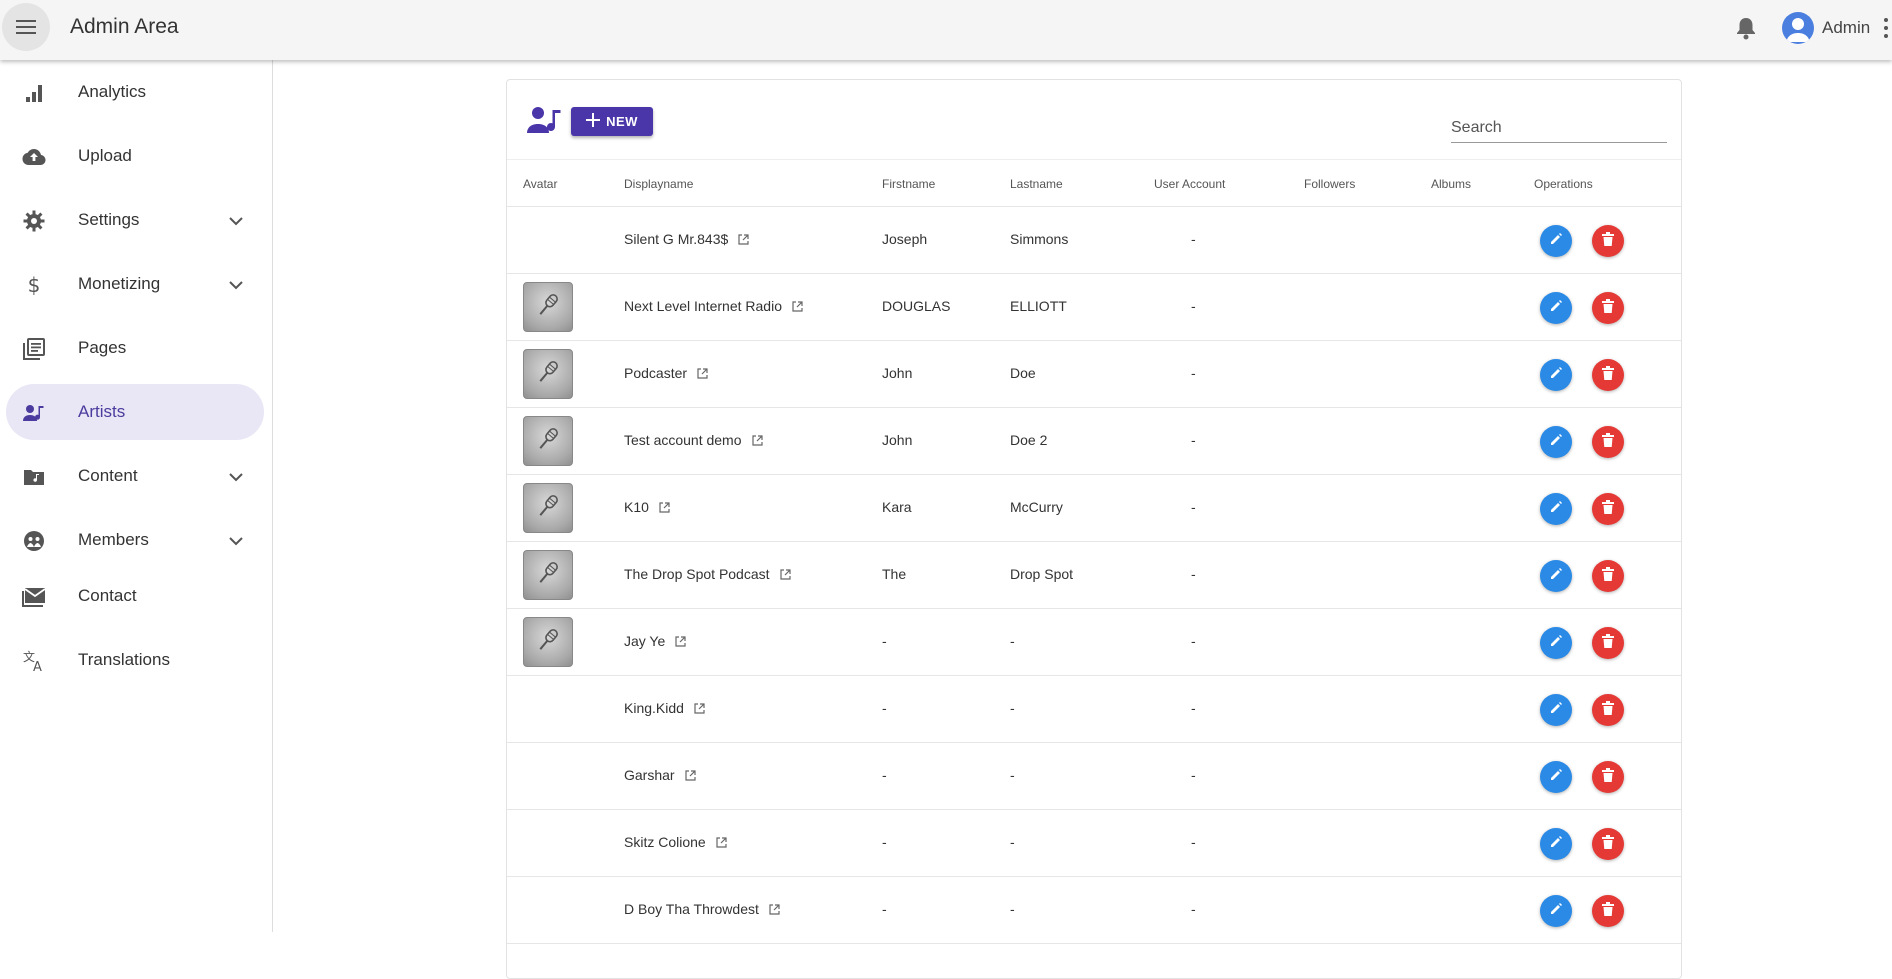 The height and width of the screenshot is (979, 1892). Describe the element at coordinates (612, 121) in the screenshot. I see `new-artist-button: NEW` at that location.